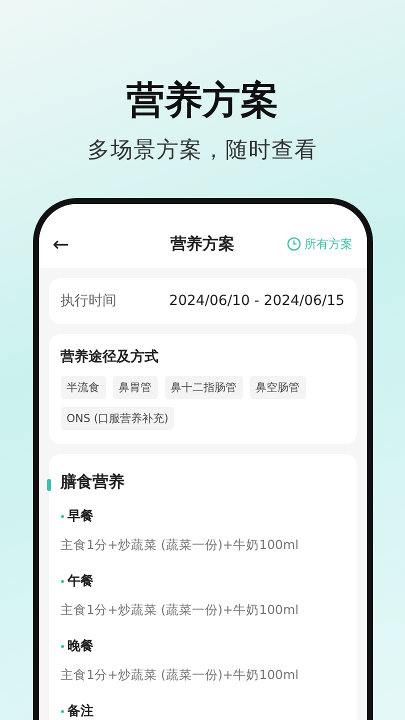 This screenshot has width=405, height=720. Describe the element at coordinates (81, 516) in the screenshot. I see `meal-name: 早餐` at that location.